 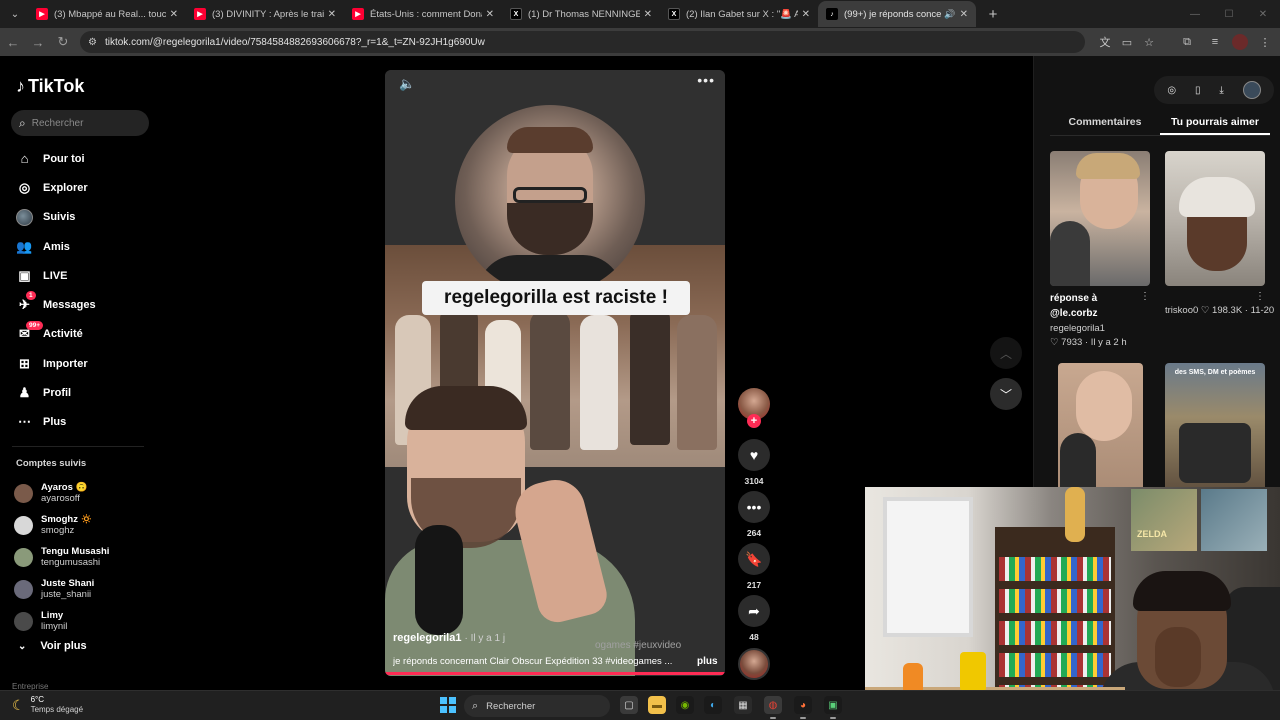 What do you see at coordinates (1105, 42) in the screenshot?
I see `translate-icon: 文` at bounding box center [1105, 42].